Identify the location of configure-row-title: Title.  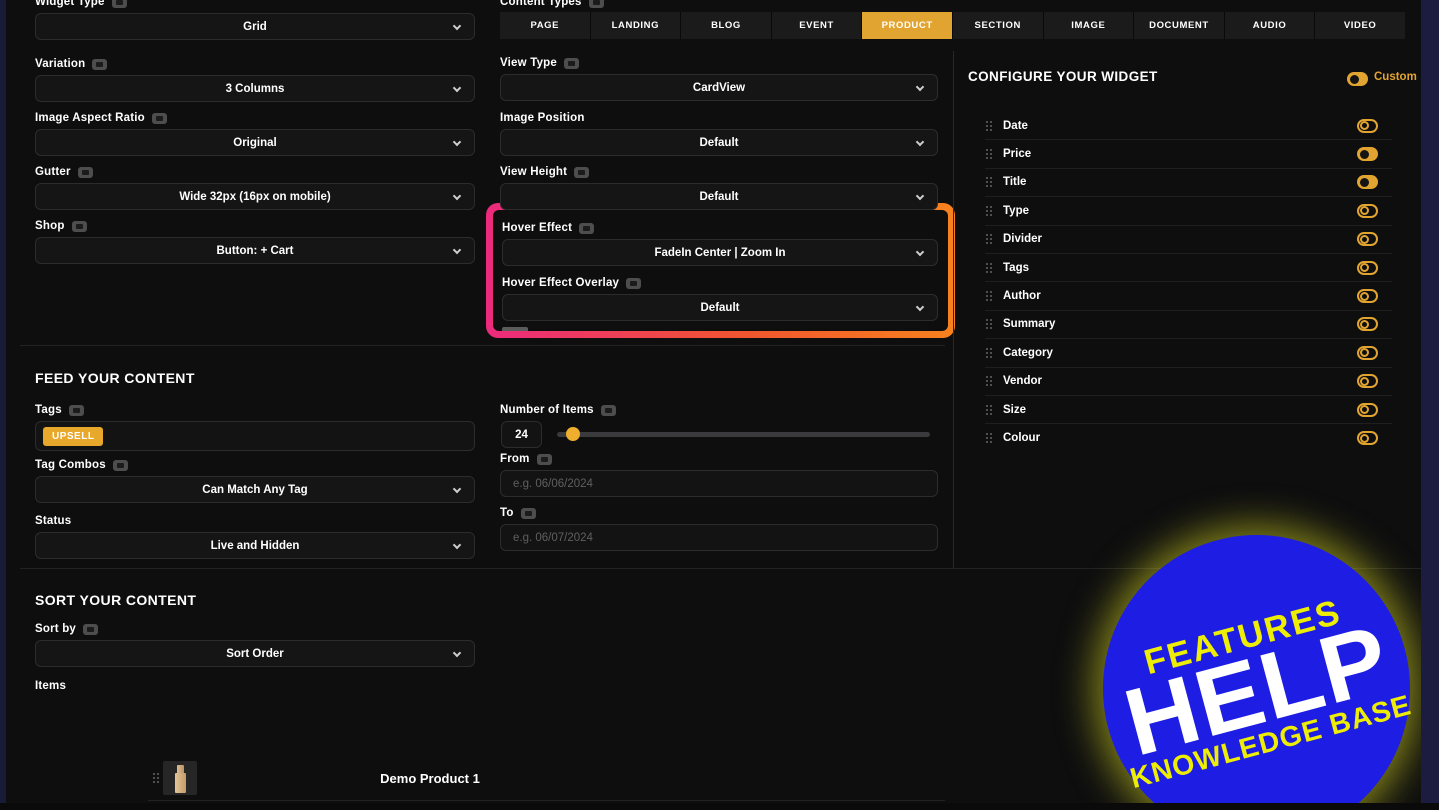
(1188, 183).